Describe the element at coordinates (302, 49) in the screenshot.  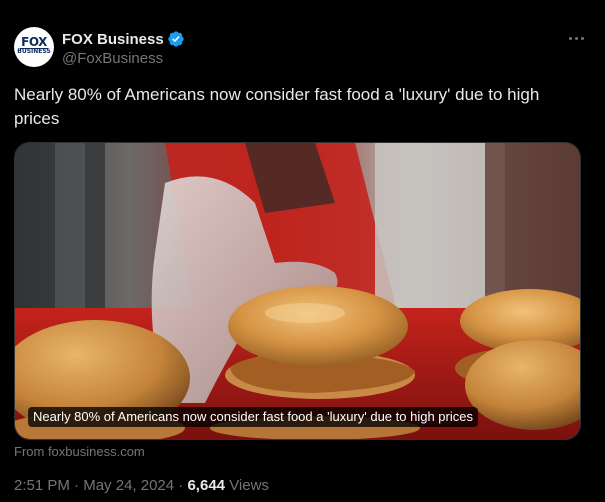
I see `tweet-header: FOX BUSINESS FOX Business @FoxBusiness` at that location.